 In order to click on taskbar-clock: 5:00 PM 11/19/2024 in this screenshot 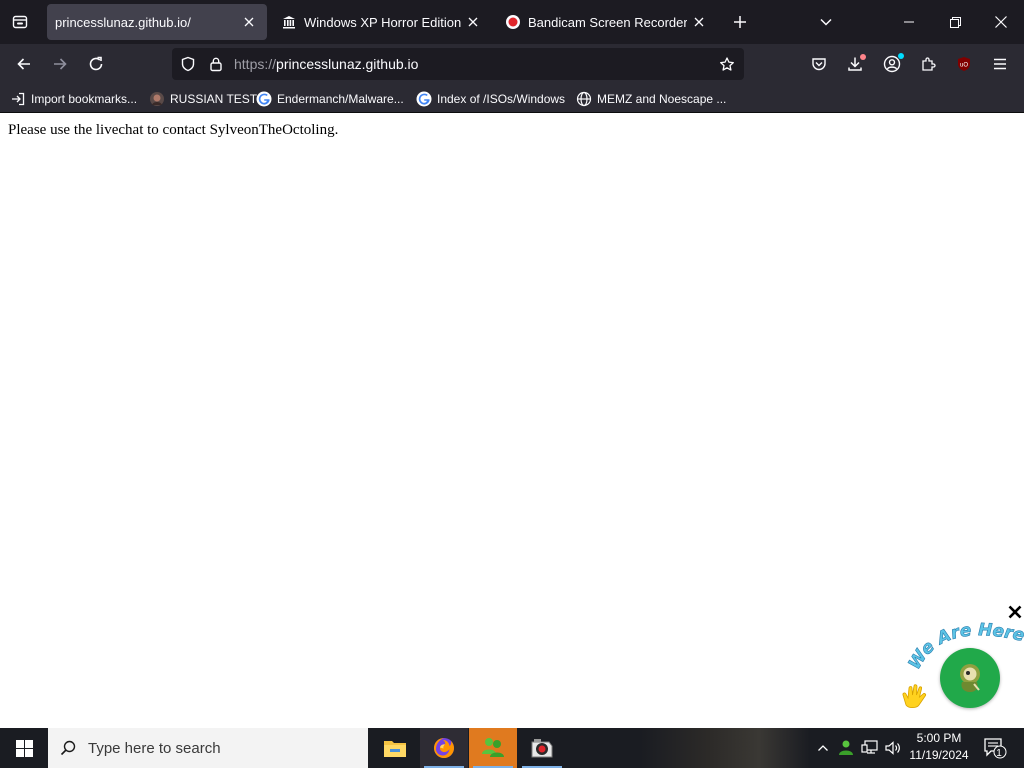, I will do `click(939, 748)`.